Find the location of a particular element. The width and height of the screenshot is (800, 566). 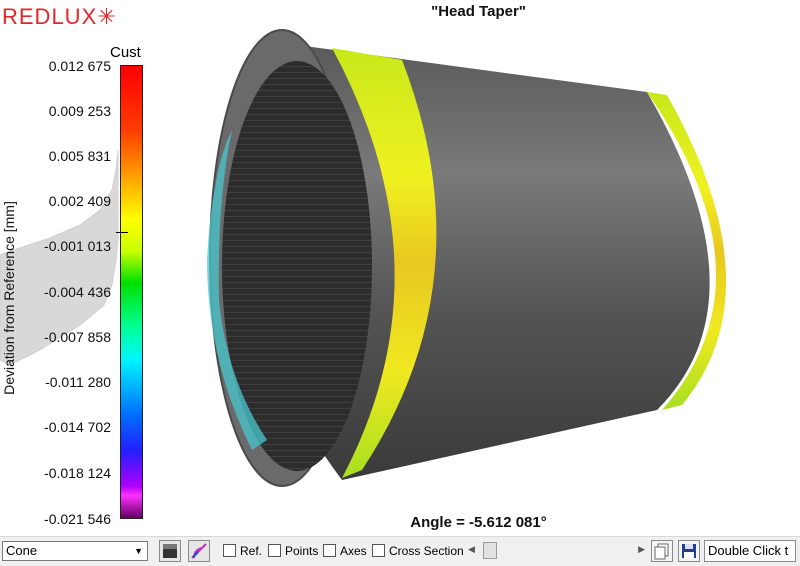

copy-icon is located at coordinates (661, 551).